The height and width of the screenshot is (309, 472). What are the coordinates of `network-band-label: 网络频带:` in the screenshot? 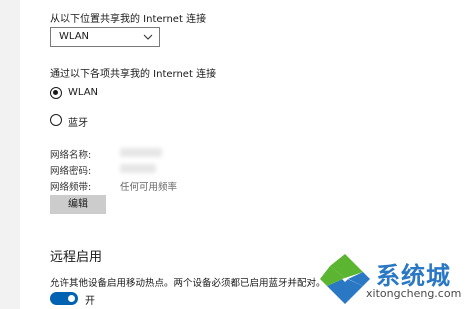 It's located at (71, 187).